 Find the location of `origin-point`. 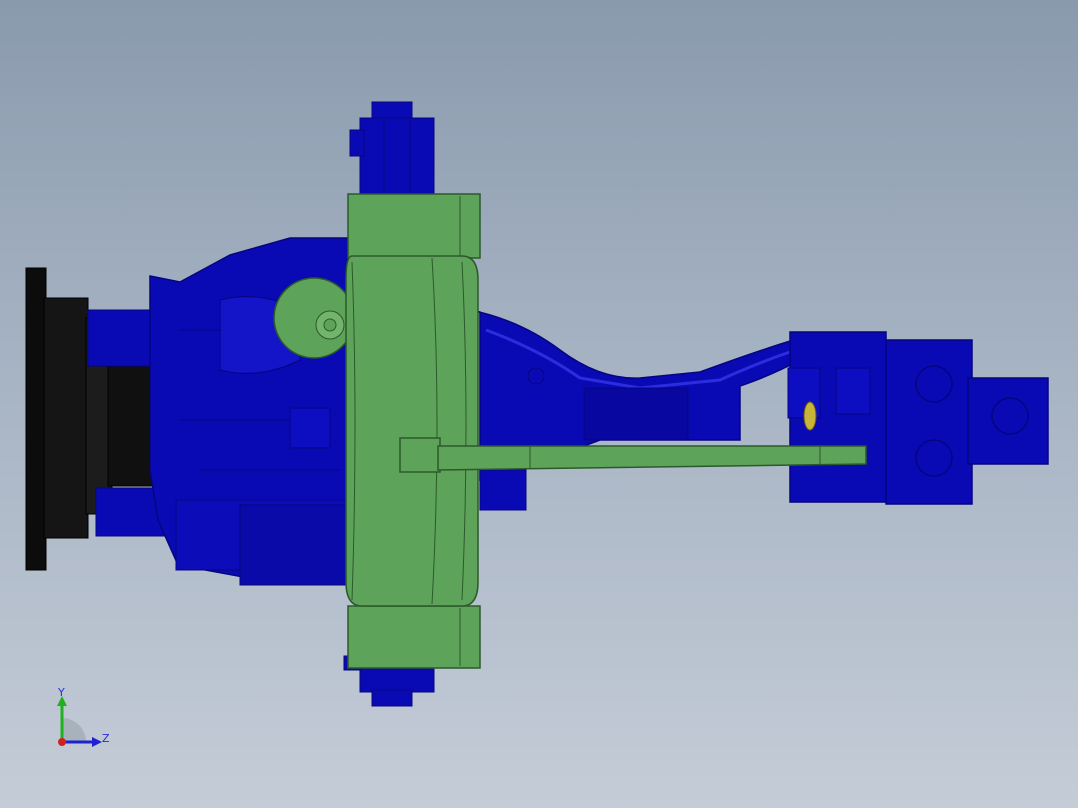

origin-point is located at coordinates (62, 742).